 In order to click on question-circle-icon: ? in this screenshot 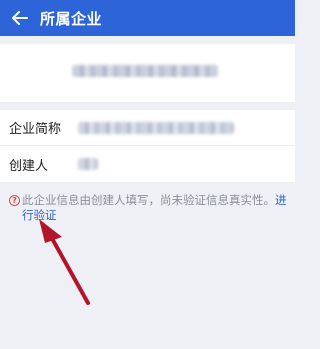, I will do `click(14, 200)`.